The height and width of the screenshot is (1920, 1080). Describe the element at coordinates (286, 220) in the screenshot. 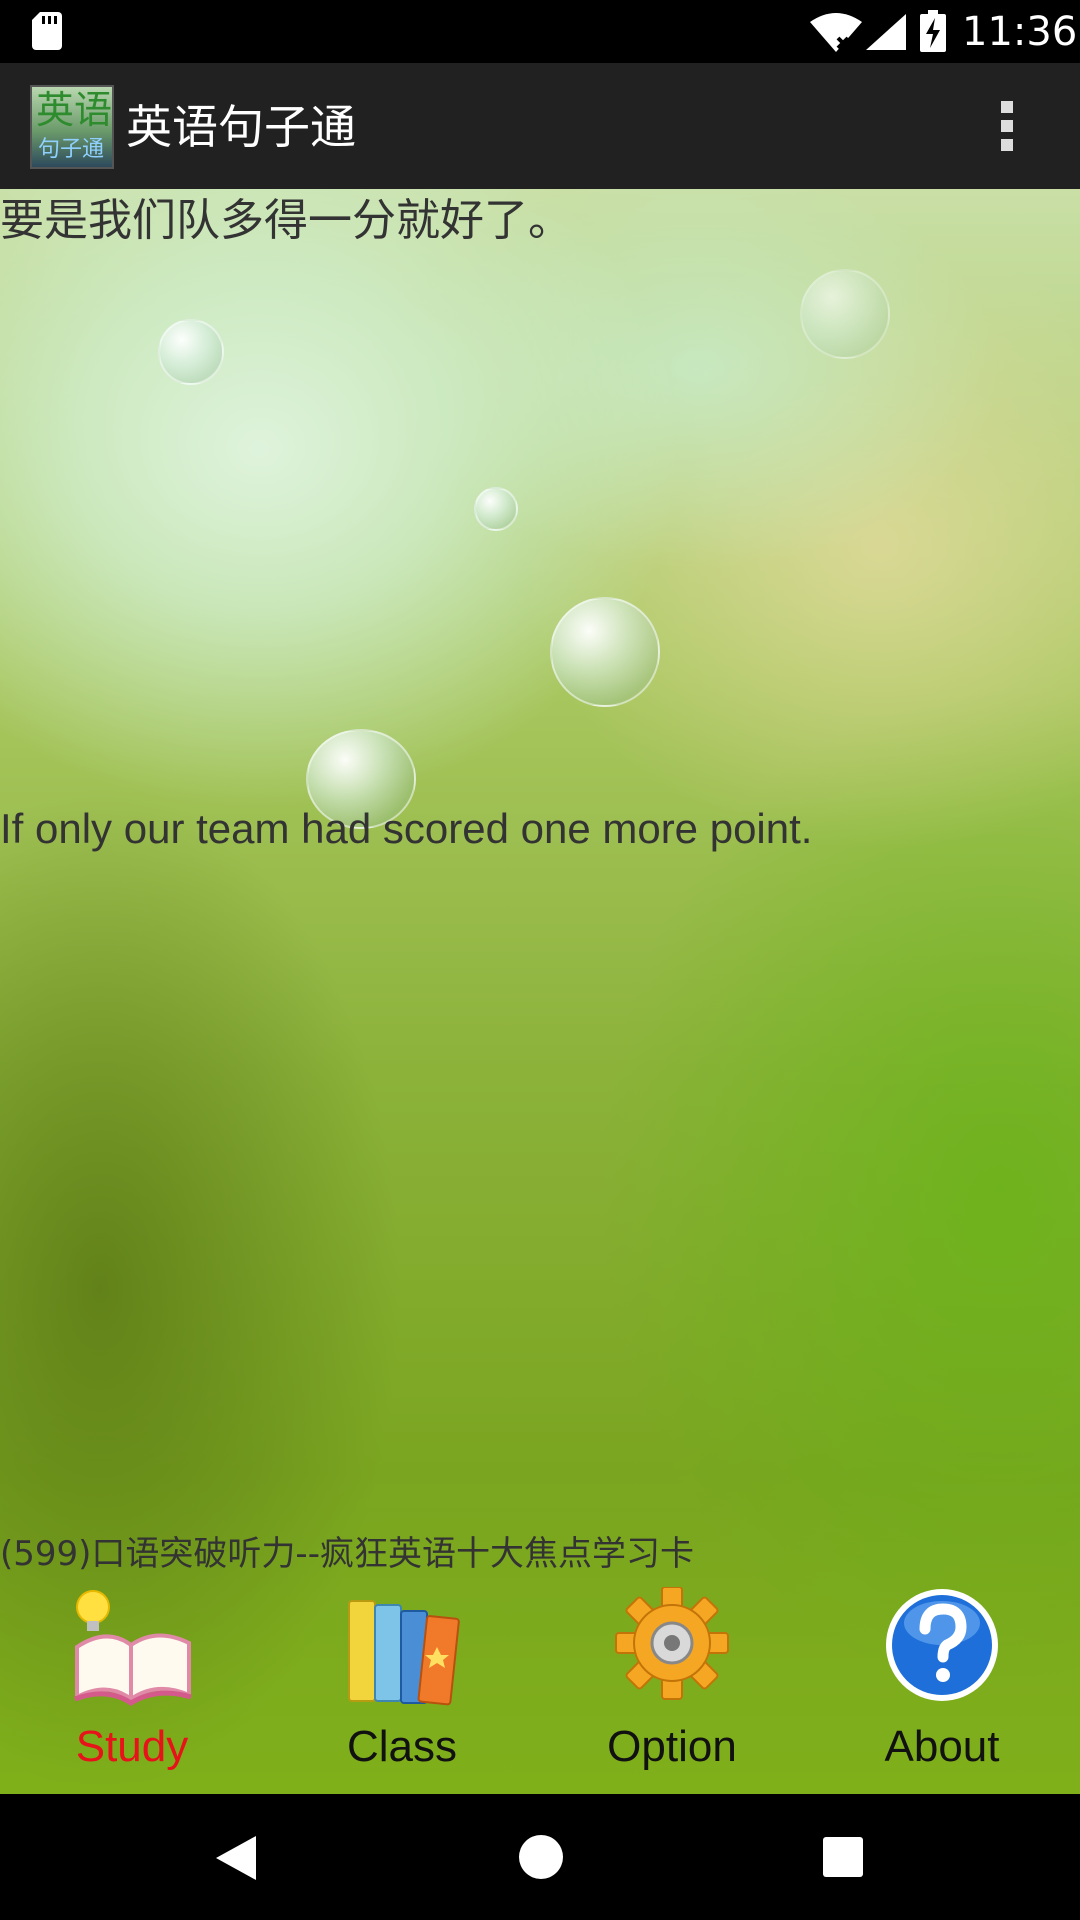

I see `chinese-sentence: 要是我们队多得一分就好了。` at that location.